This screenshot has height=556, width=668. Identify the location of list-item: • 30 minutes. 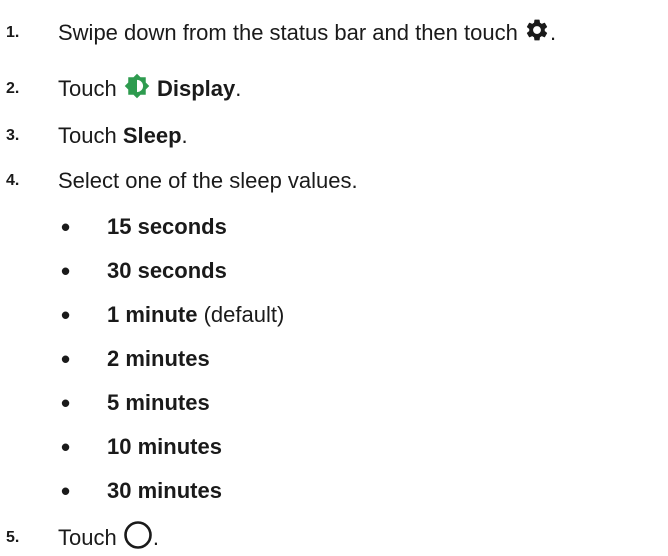
(141, 490).